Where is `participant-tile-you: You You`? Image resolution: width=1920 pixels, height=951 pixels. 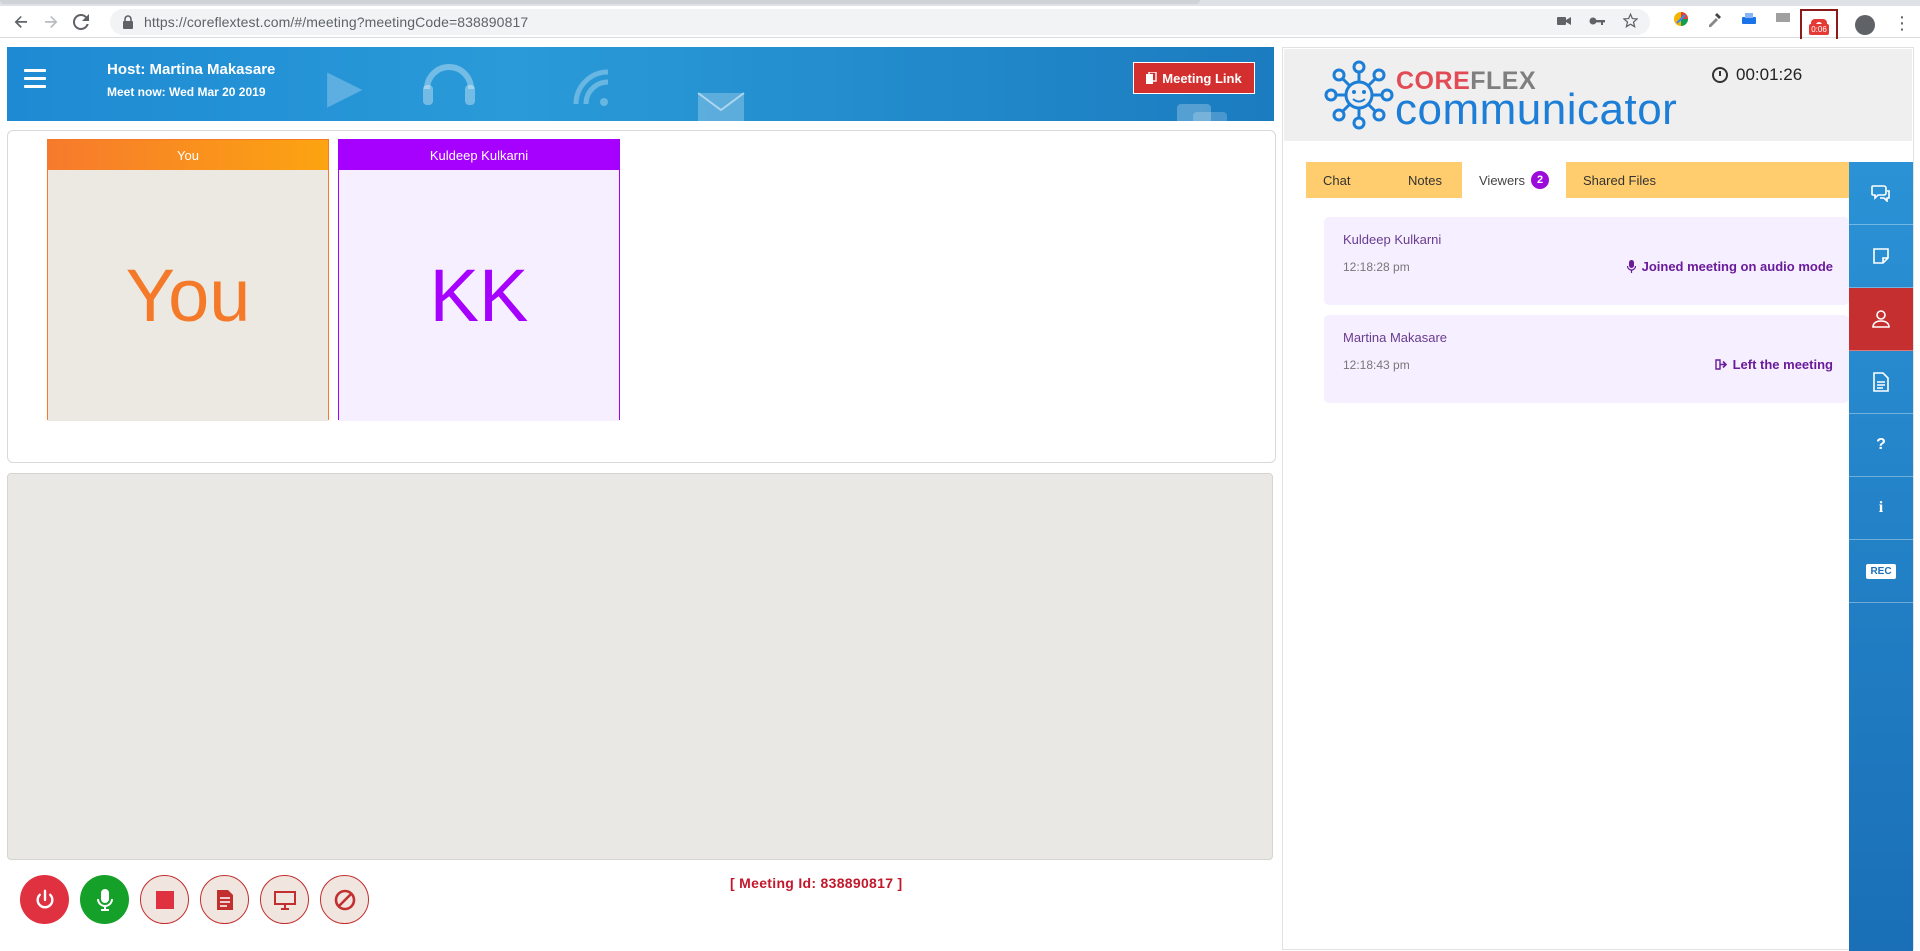 participant-tile-you: You You is located at coordinates (188, 280).